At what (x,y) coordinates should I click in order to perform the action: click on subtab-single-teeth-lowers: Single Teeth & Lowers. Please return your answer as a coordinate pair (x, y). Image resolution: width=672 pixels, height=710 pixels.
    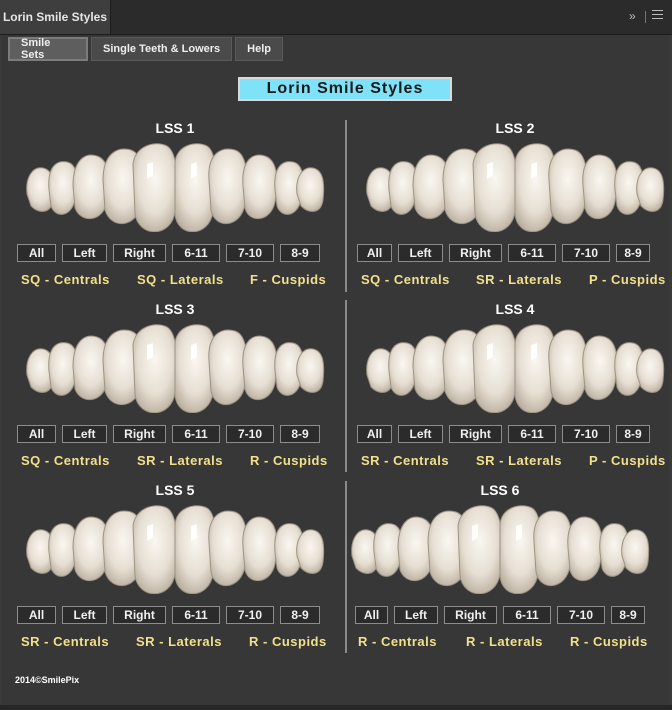
    Looking at the image, I should click on (162, 49).